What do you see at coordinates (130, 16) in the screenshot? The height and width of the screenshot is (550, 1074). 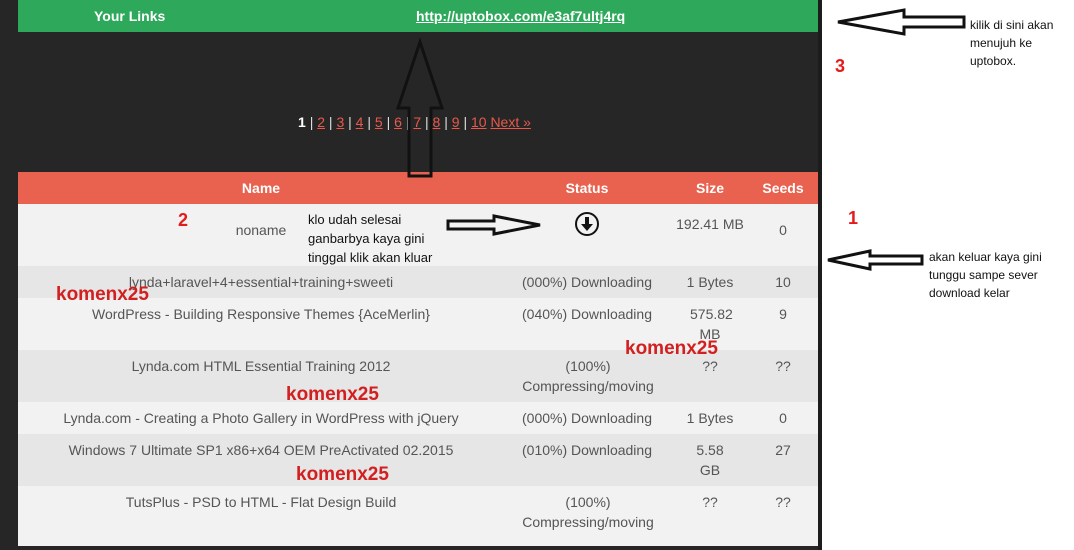 I see `your-links-label: Your Links` at bounding box center [130, 16].